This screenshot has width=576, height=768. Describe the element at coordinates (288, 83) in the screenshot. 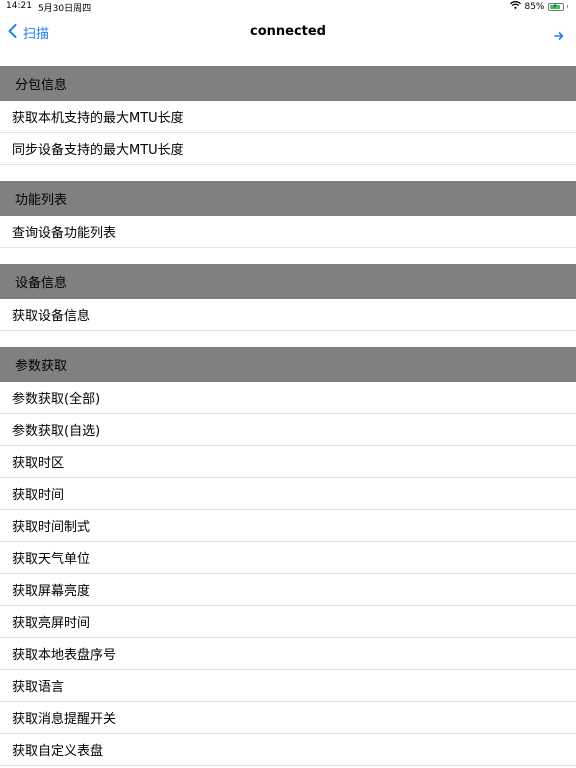

I see `section-header: 分包信息` at that location.